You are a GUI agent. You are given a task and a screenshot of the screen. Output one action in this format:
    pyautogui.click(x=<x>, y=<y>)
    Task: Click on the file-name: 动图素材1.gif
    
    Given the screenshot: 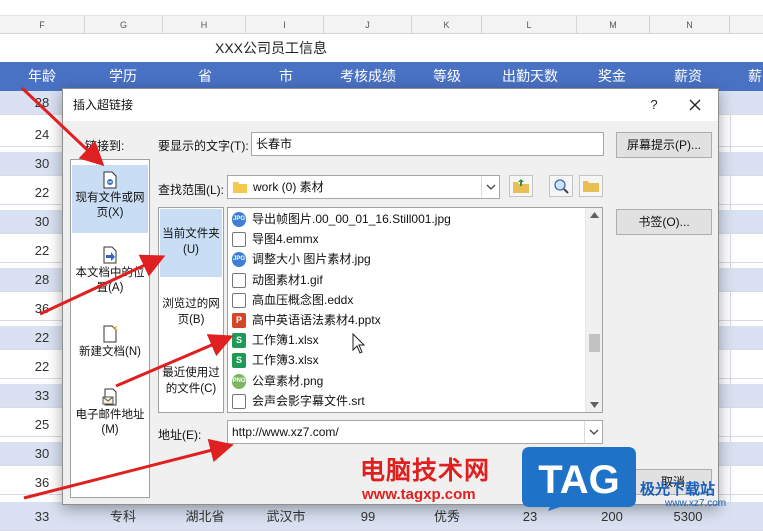 What is the action you would take?
    pyautogui.click(x=287, y=279)
    